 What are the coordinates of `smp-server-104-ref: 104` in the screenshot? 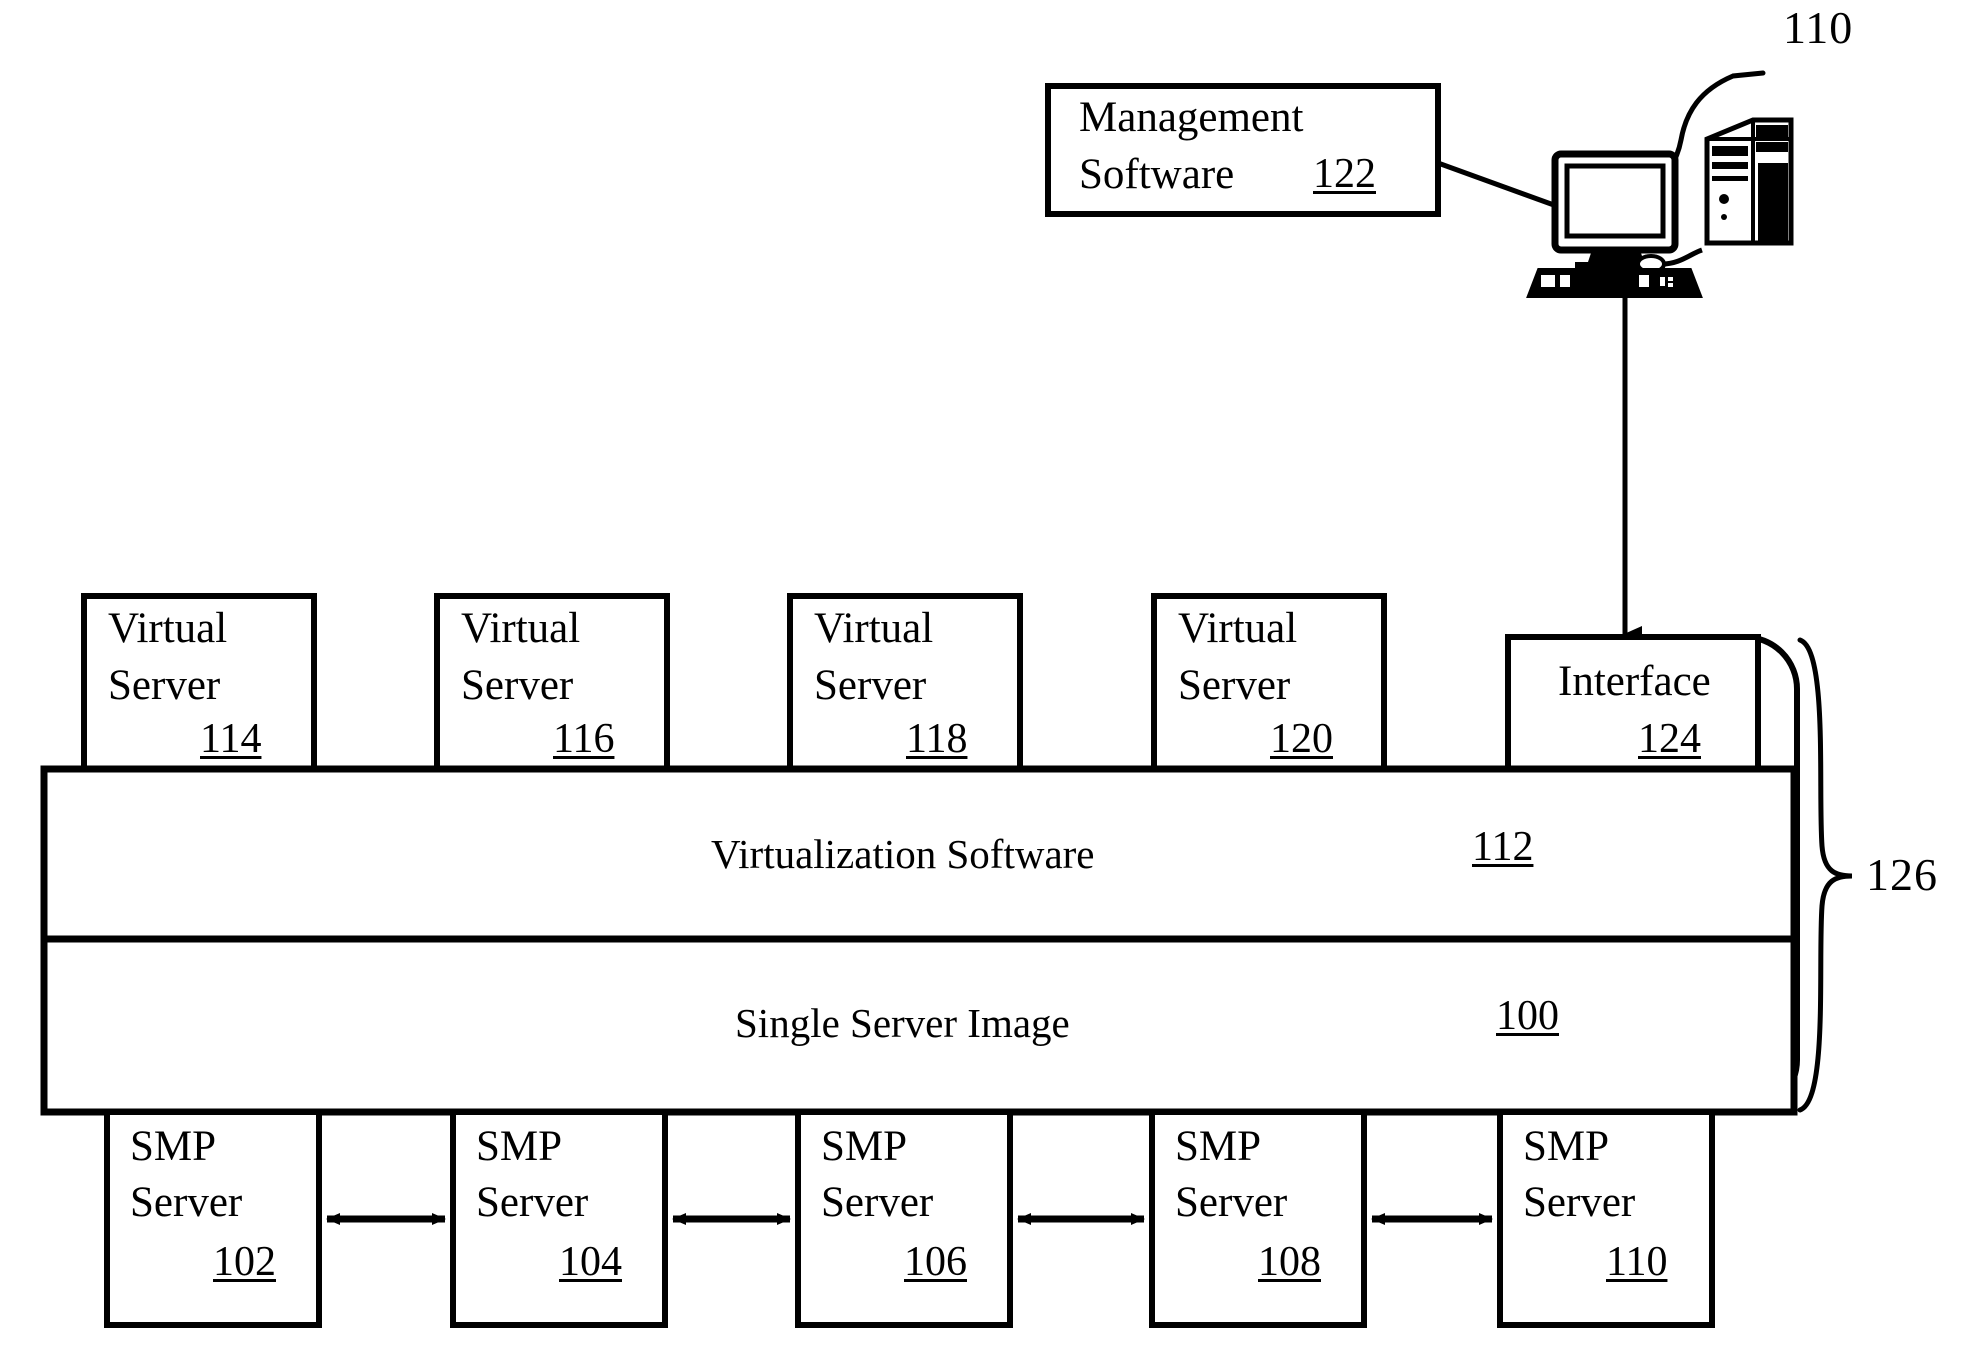 It's located at (590, 1262).